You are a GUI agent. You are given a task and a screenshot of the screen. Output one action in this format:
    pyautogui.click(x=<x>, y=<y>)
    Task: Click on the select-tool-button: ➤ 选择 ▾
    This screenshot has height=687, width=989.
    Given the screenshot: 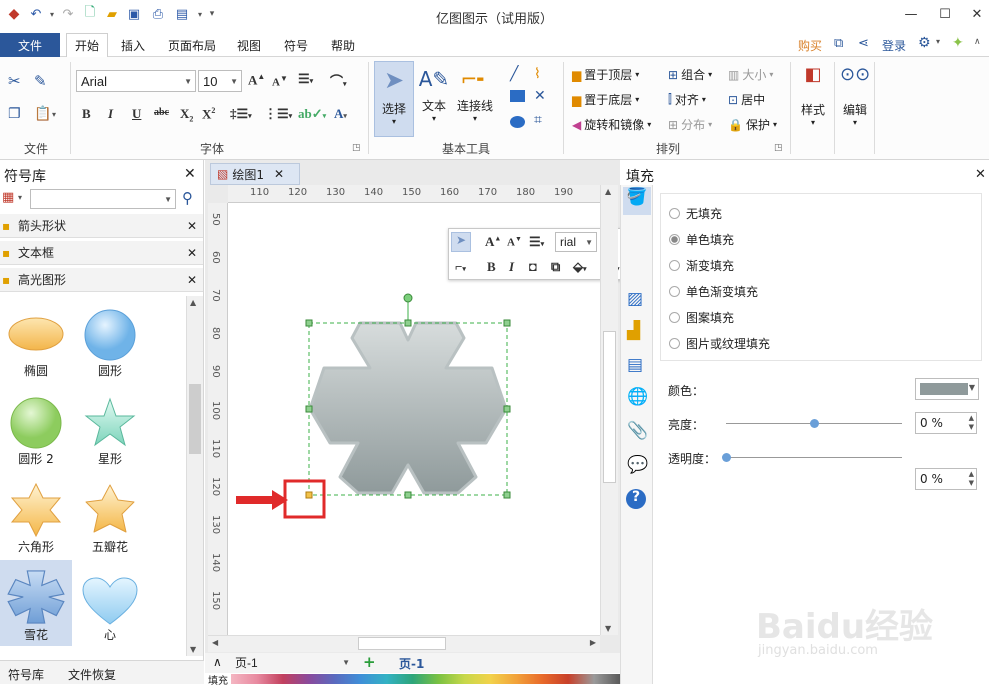 What is the action you would take?
    pyautogui.click(x=394, y=99)
    